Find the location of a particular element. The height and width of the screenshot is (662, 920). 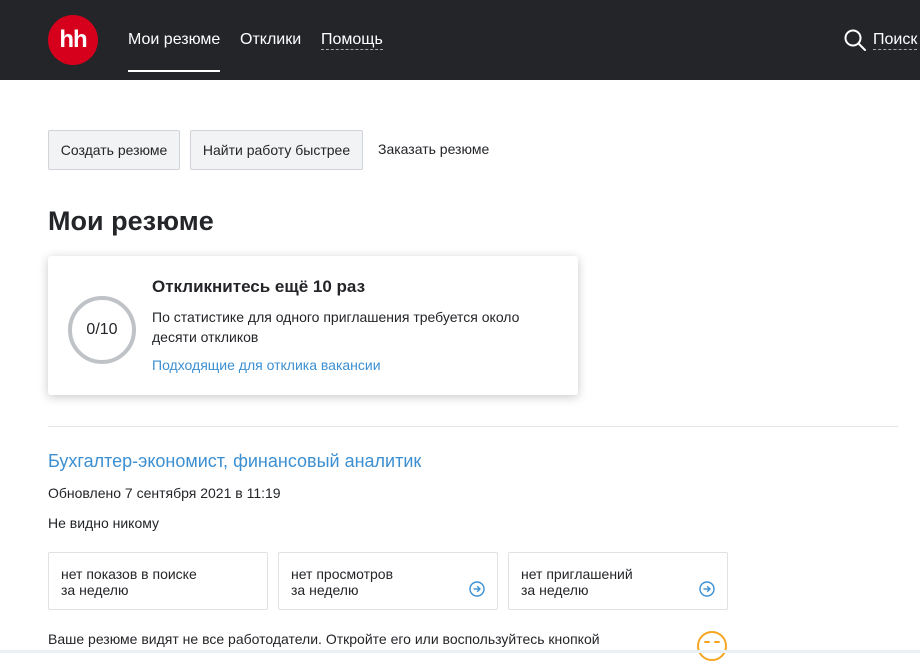

active-nav-indicator is located at coordinates (174, 71).